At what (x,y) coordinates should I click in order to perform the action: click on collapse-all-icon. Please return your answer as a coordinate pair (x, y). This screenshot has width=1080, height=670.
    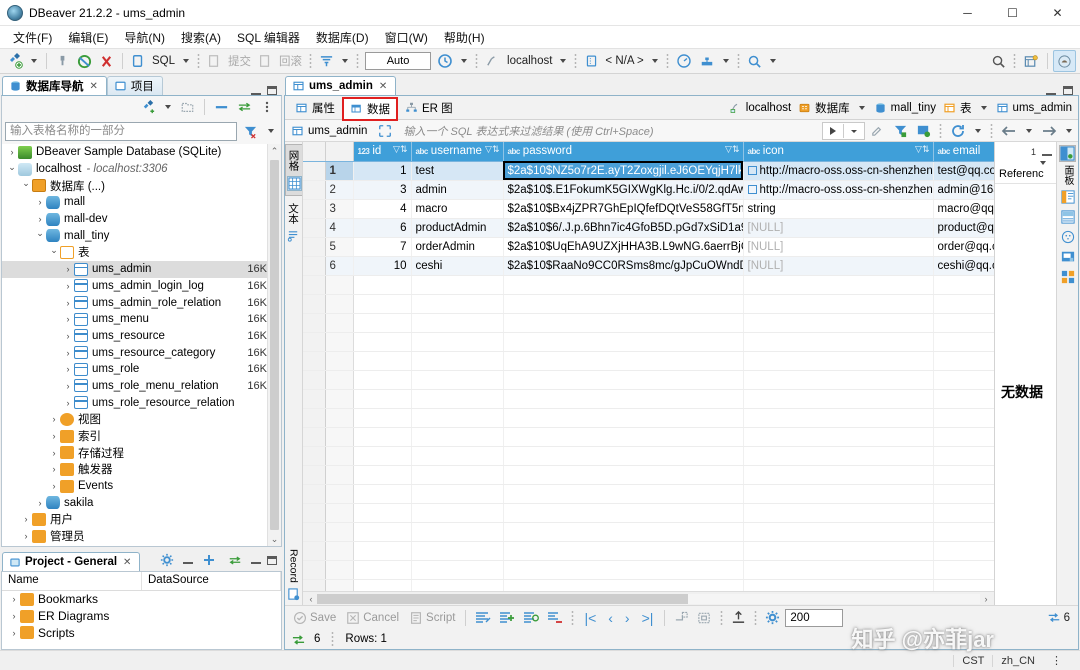
    Looking at the image, I should click on (221, 107).